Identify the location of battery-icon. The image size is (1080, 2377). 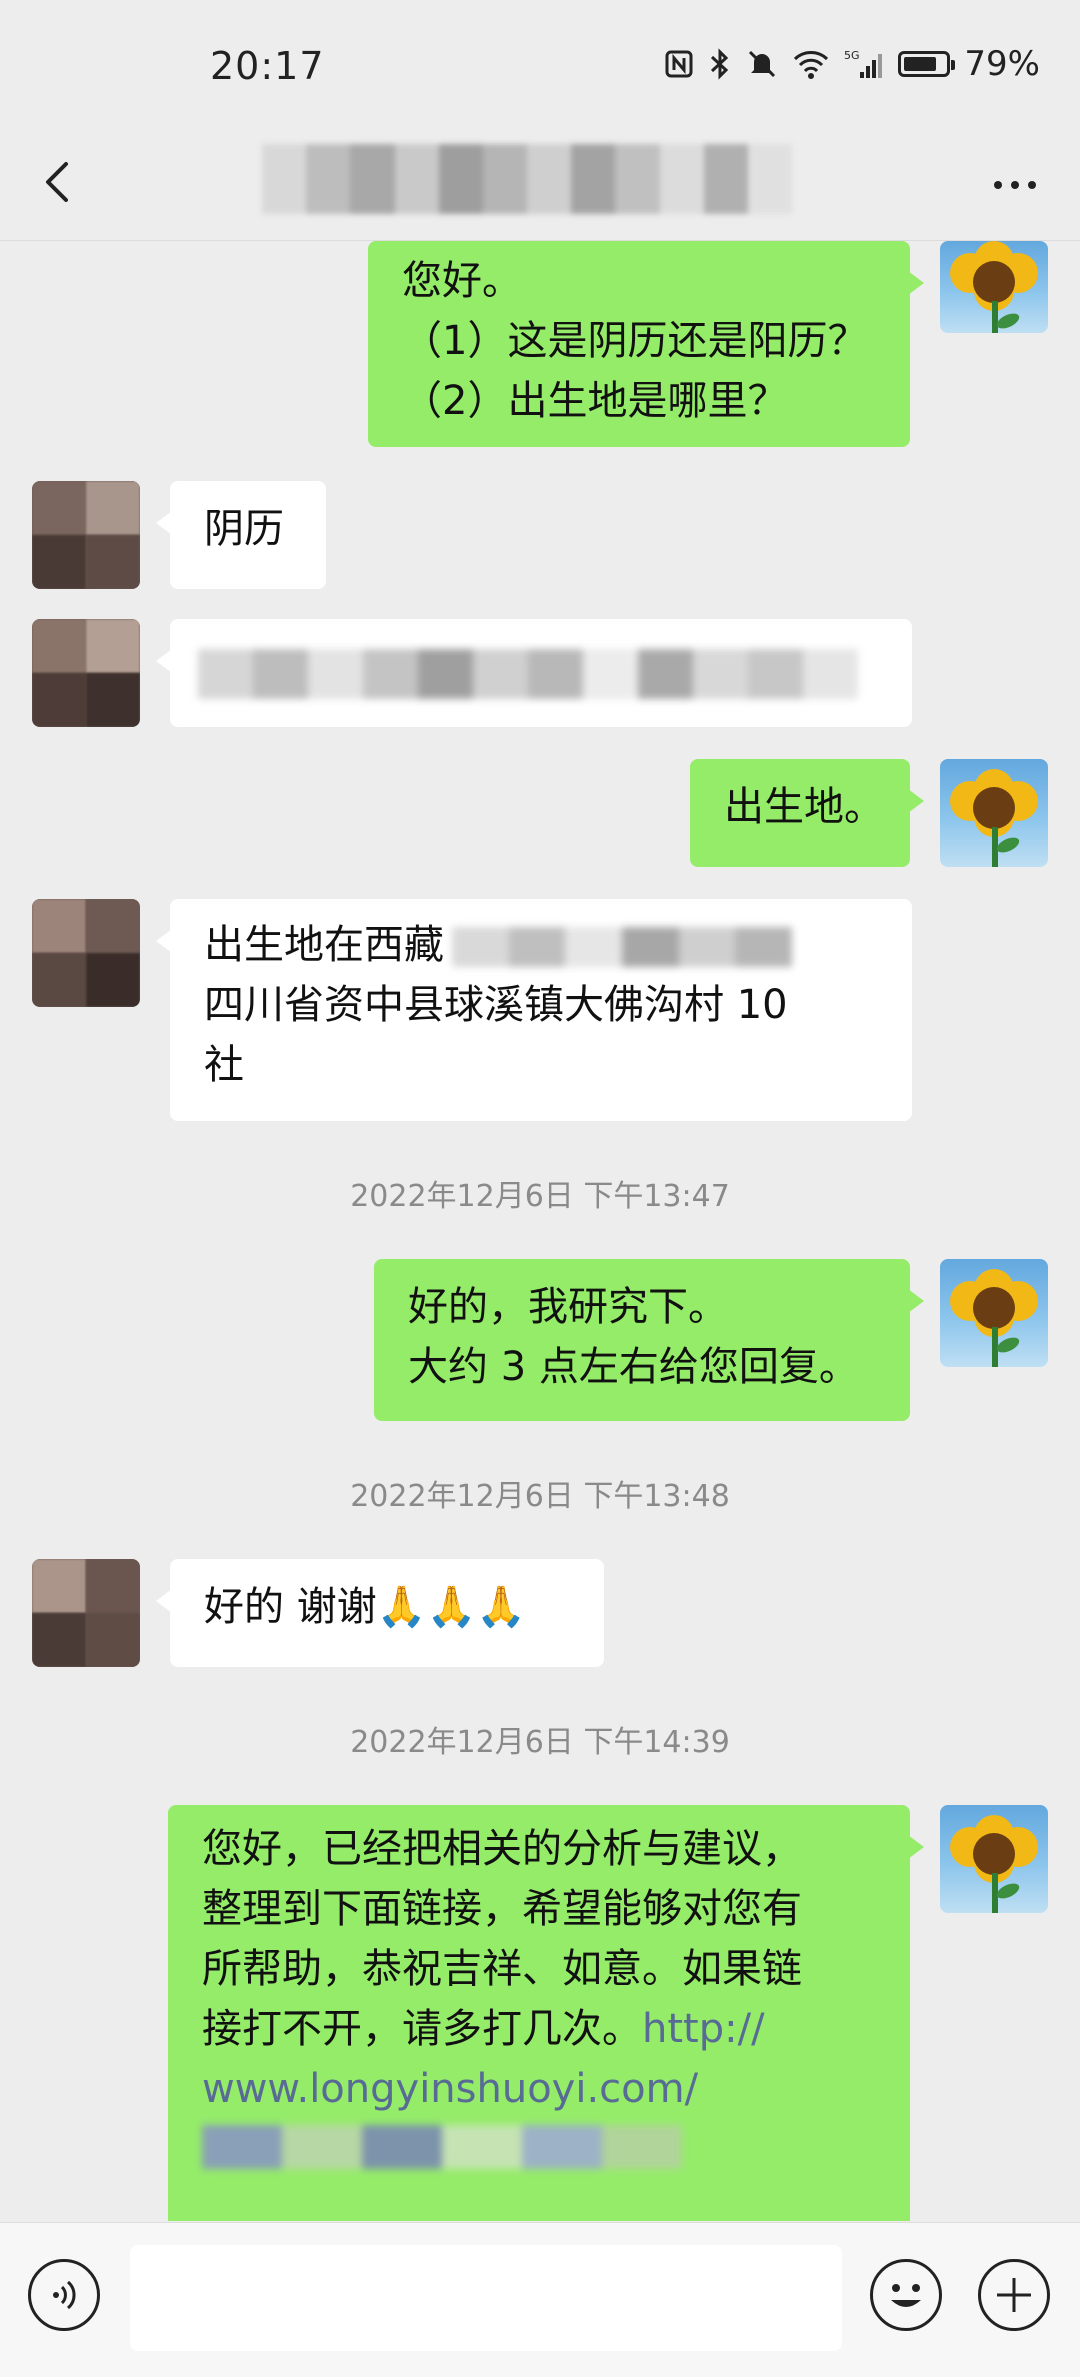
(927, 64).